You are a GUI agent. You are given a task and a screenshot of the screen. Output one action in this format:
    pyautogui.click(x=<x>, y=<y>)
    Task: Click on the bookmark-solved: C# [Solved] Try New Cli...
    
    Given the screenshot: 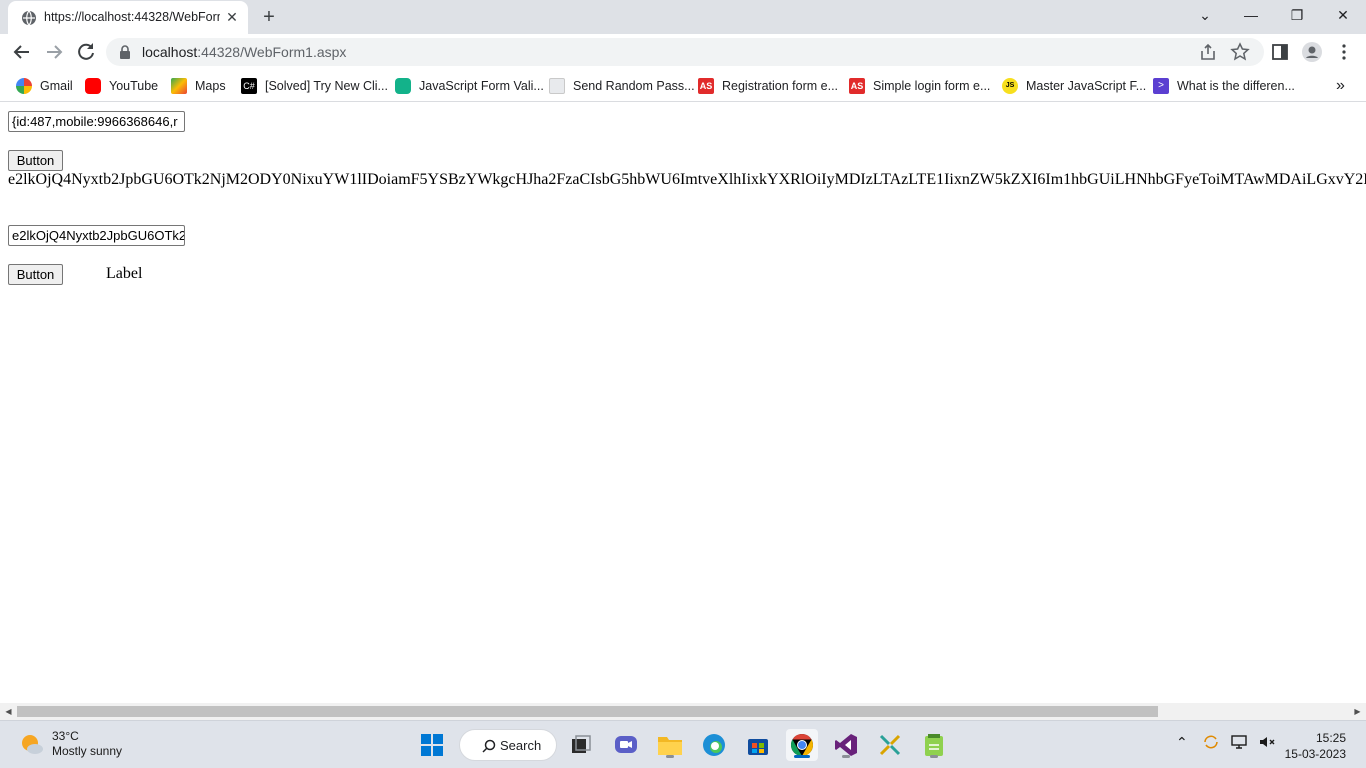 What is the action you would take?
    pyautogui.click(x=314, y=86)
    